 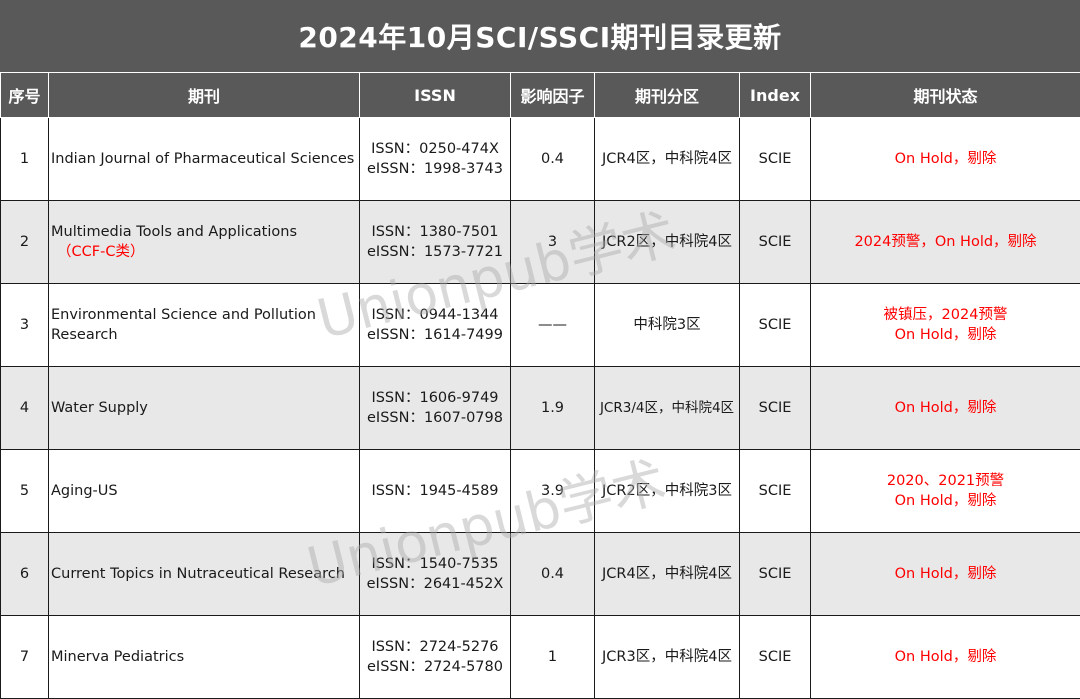 What do you see at coordinates (25, 95) in the screenshot?
I see `header-no: 序号` at bounding box center [25, 95].